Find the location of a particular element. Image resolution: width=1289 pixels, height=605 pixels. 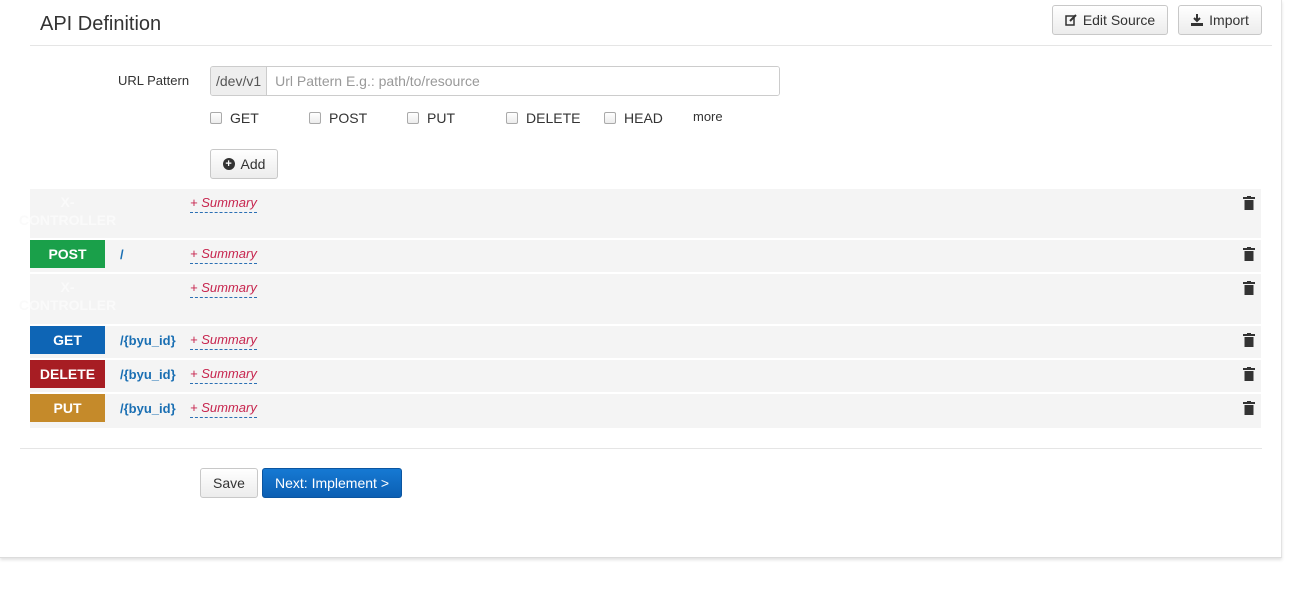

edit-icon is located at coordinates (1071, 20).